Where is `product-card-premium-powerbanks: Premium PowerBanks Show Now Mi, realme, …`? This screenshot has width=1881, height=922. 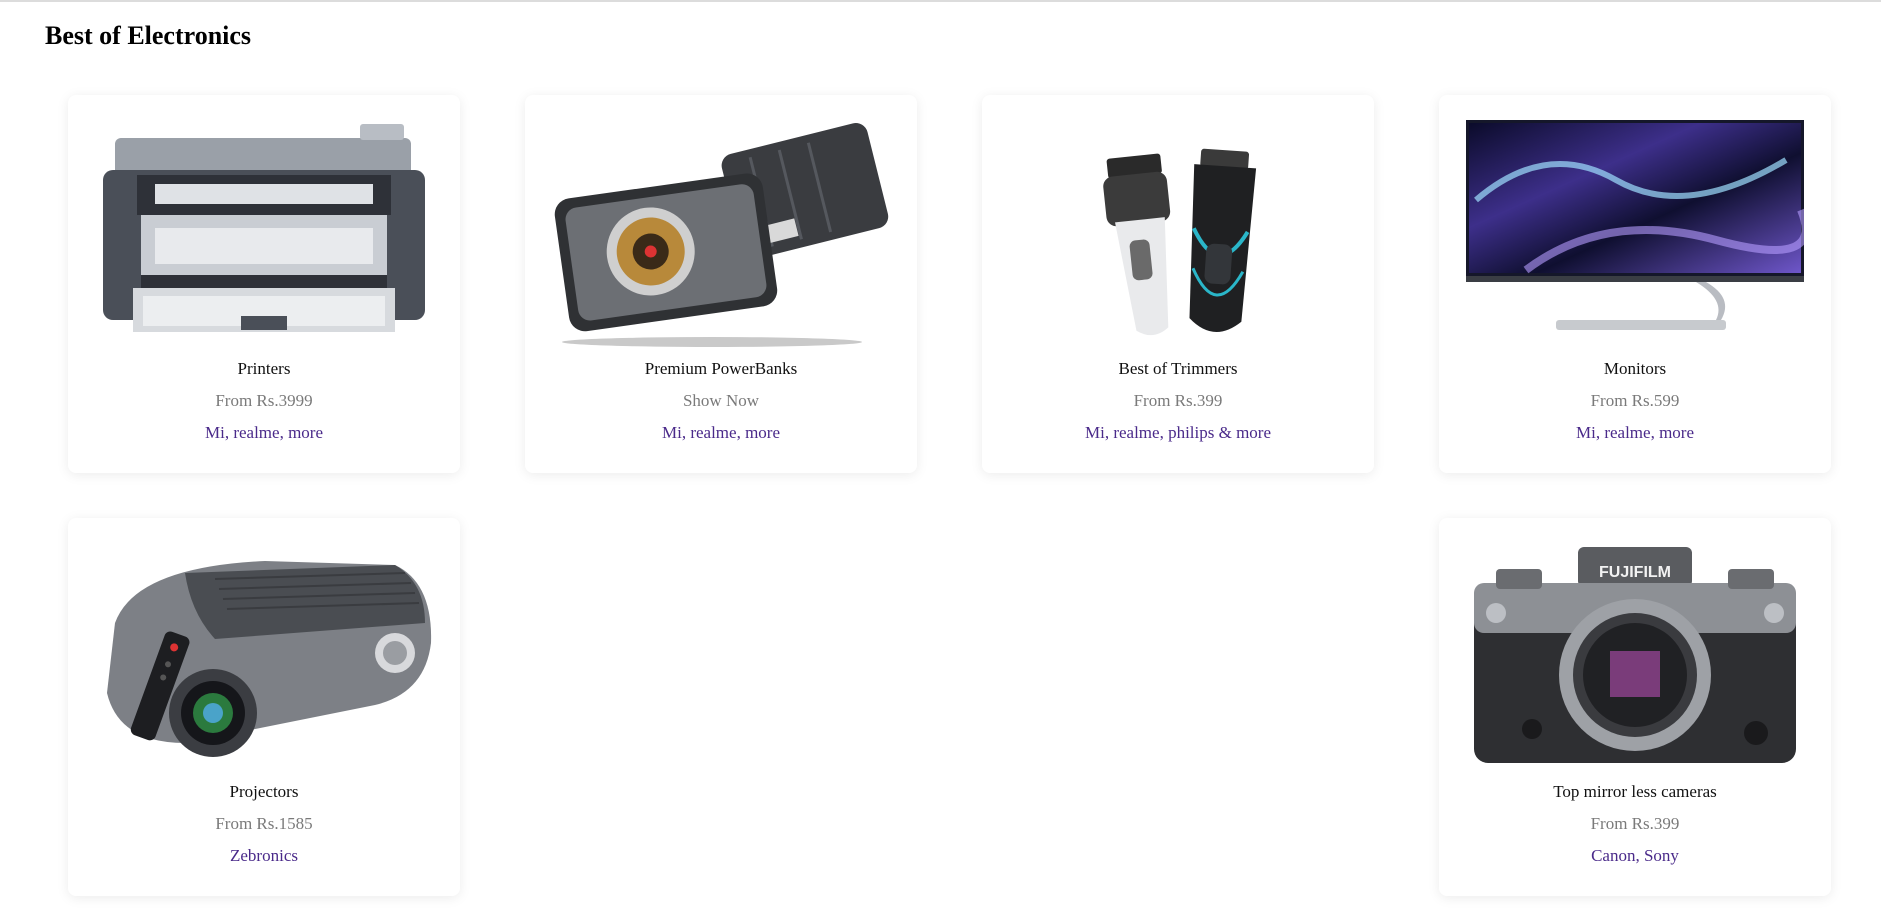
product-card-premium-powerbanks: Premium PowerBanks Show Now Mi, realme, … is located at coordinates (721, 284).